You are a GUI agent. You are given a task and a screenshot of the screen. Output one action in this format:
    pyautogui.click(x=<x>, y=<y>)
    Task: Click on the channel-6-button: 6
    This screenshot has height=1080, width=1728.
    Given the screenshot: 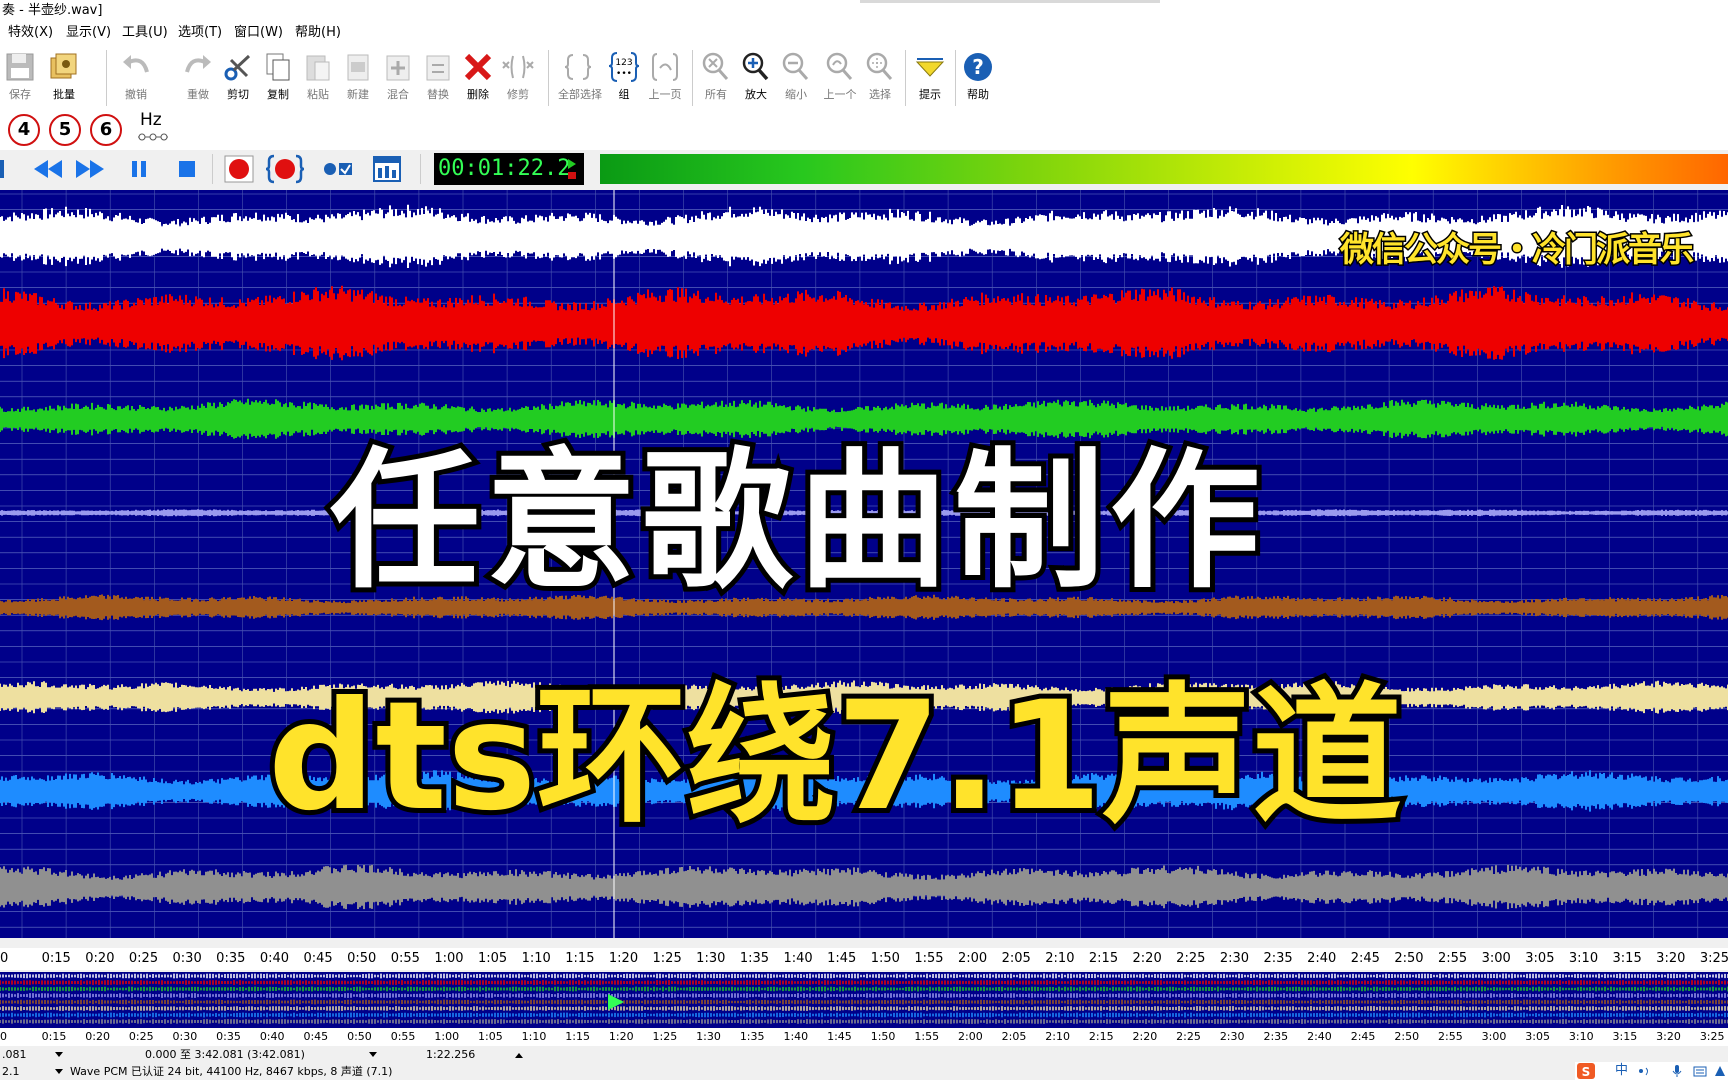 What is the action you would take?
    pyautogui.click(x=106, y=130)
    